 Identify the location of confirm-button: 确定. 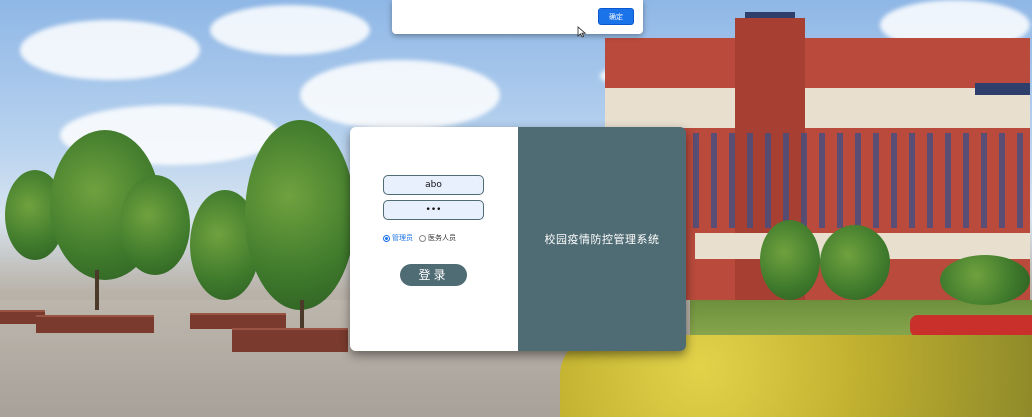
(616, 16).